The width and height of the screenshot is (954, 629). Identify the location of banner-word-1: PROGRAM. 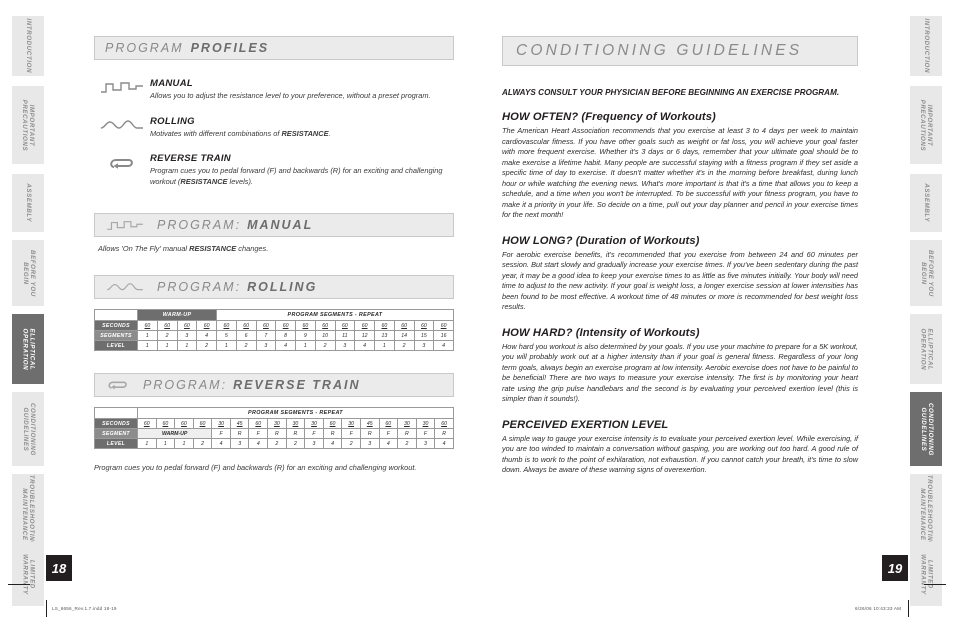
(144, 48).